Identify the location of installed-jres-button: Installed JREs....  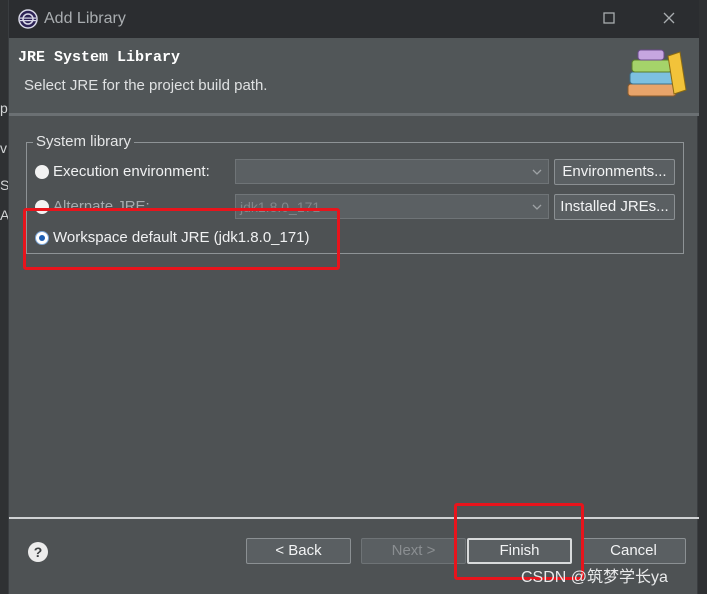
(614, 207).